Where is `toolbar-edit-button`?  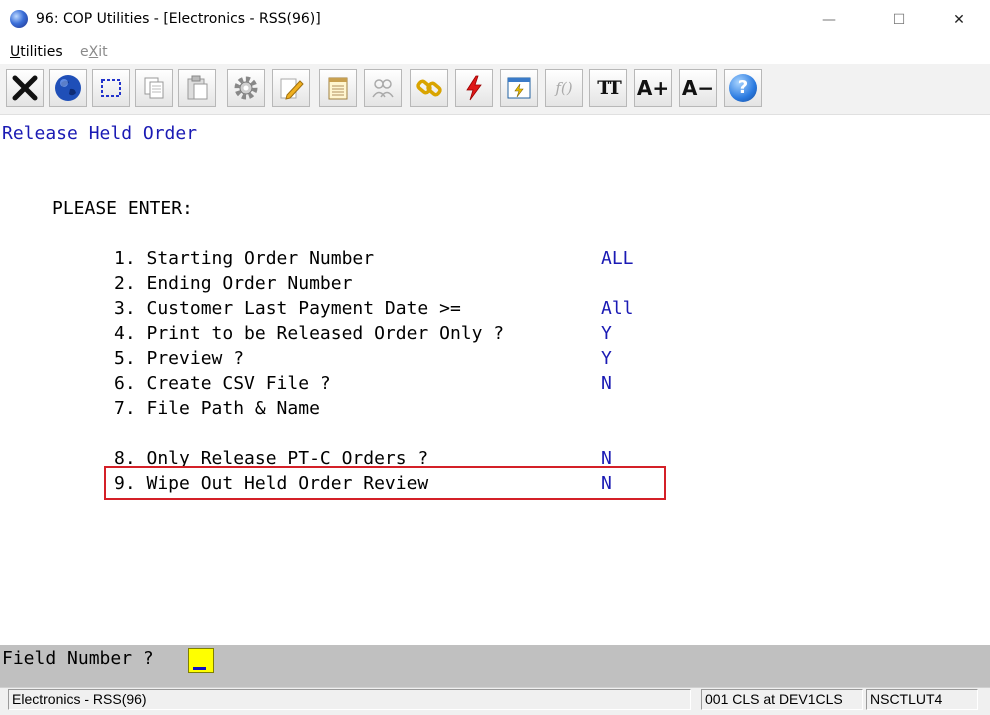
toolbar-edit-button is located at coordinates (291, 88).